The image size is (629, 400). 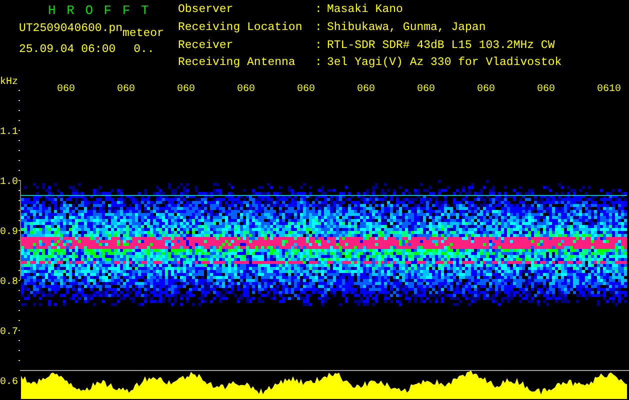 What do you see at coordinates (237, 64) in the screenshot?
I see `info-label: Receiving Antenna` at bounding box center [237, 64].